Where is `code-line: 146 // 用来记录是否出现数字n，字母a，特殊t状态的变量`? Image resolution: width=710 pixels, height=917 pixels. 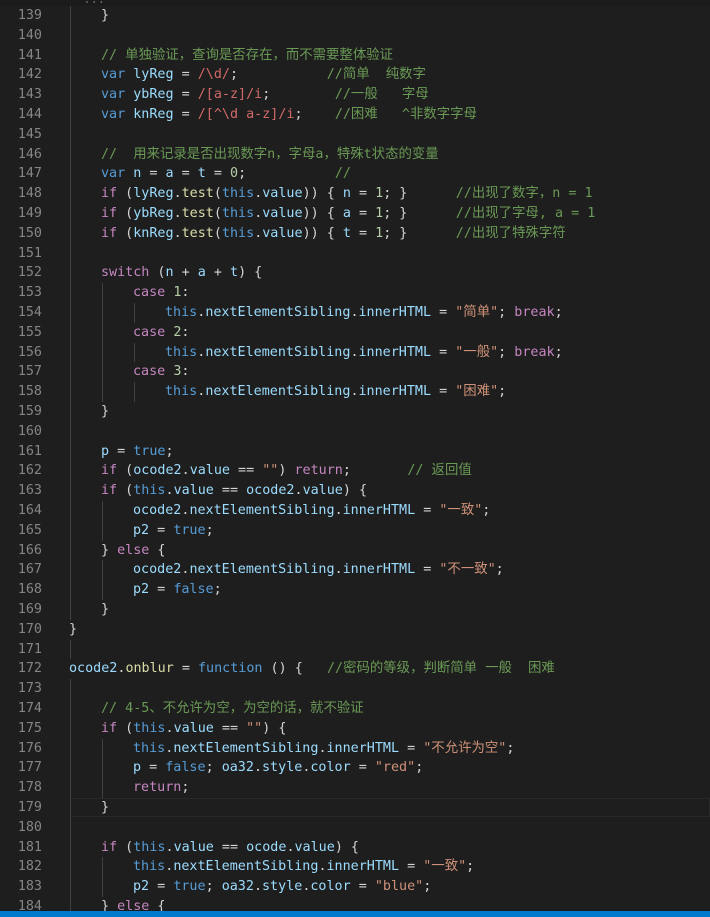
code-line: 146 // 用来记录是否出现数字n，字母a，特殊t状态的变量 is located at coordinates (355, 154).